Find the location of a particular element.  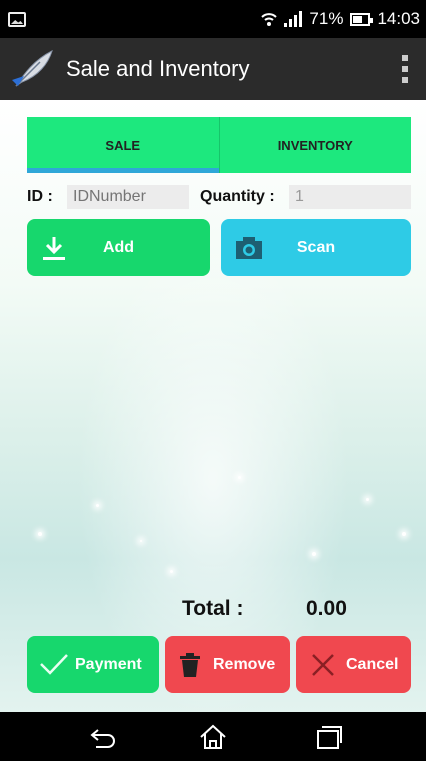

cancel-button: Cancel is located at coordinates (353, 664).